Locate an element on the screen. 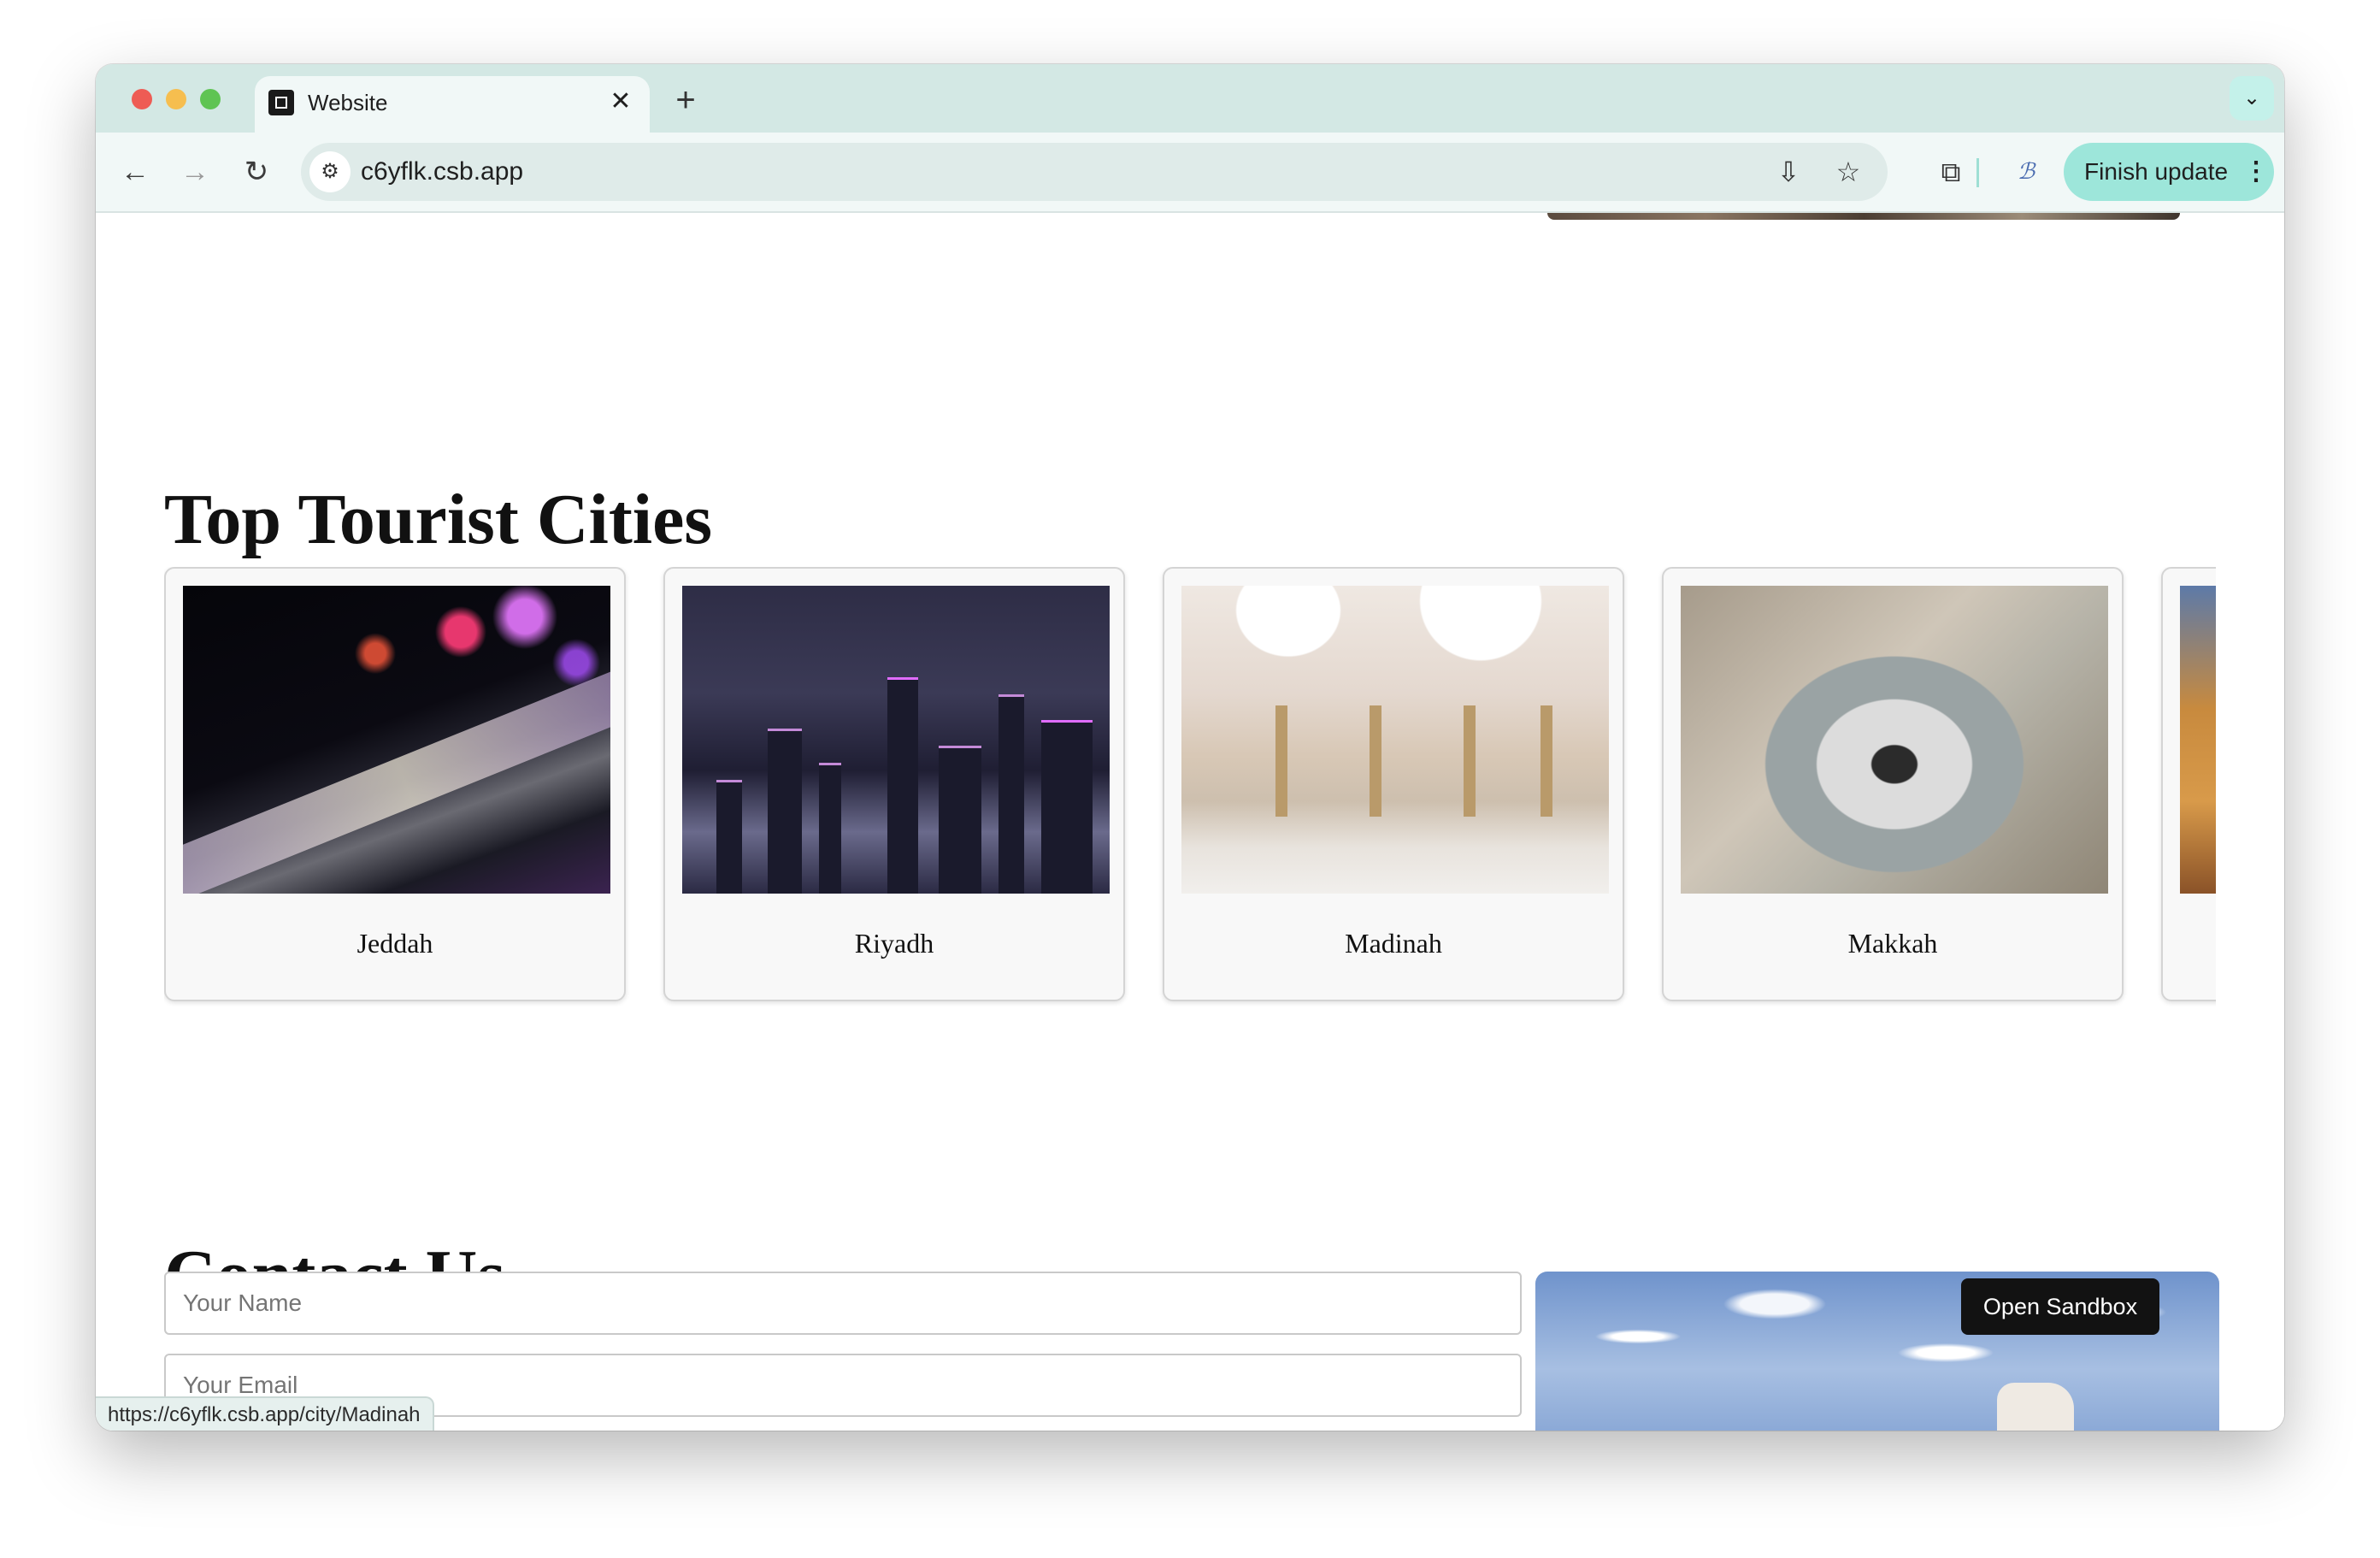 This screenshot has width=2380, height=1558. city-name: Makkah is located at coordinates (1893, 943).